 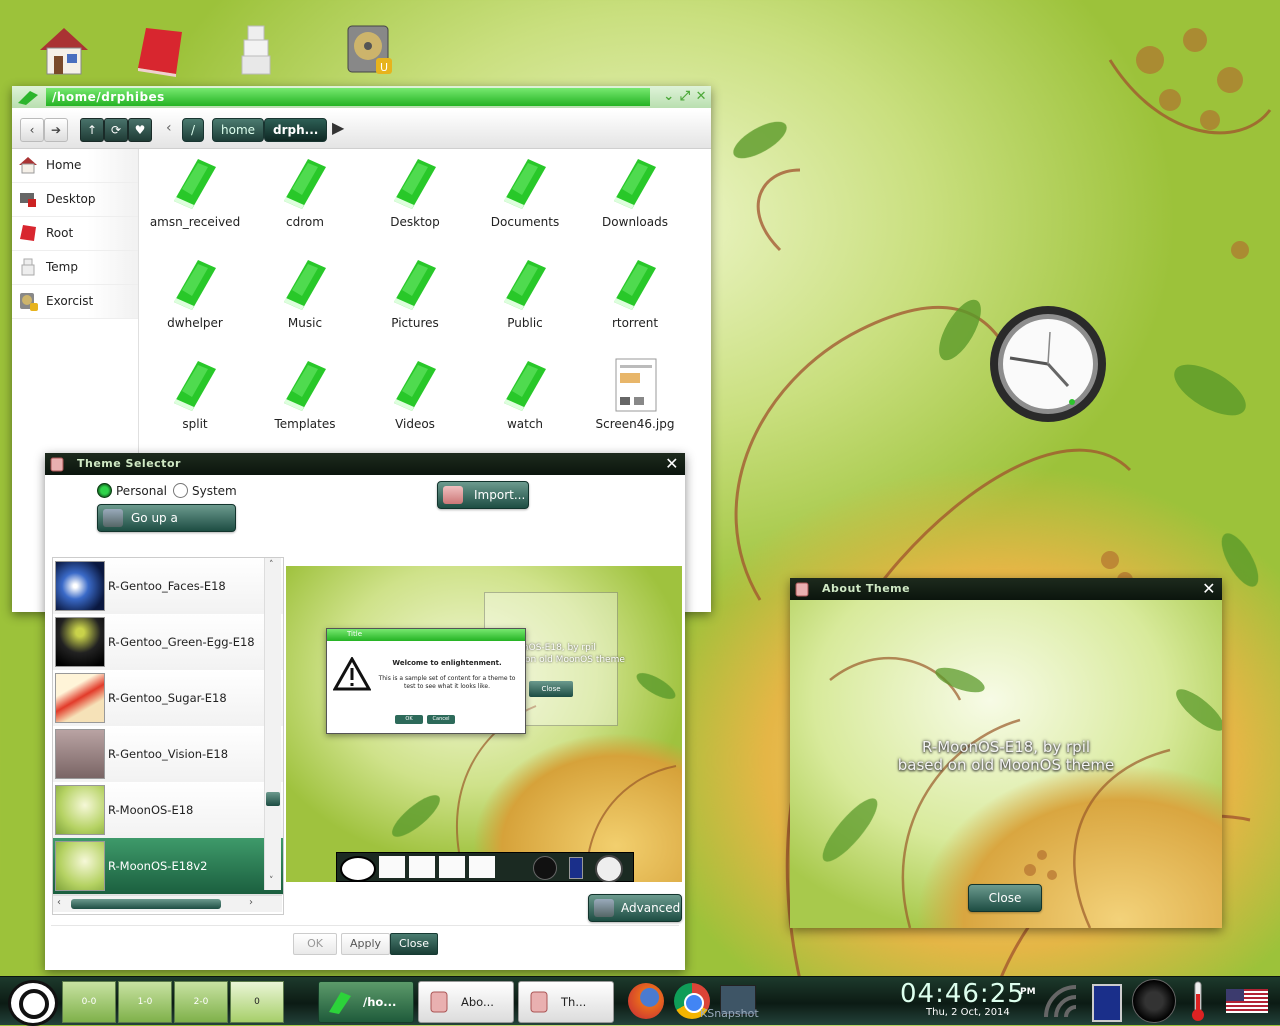 I want to click on file-item-image: Screen46.jpg, so click(x=635, y=399).